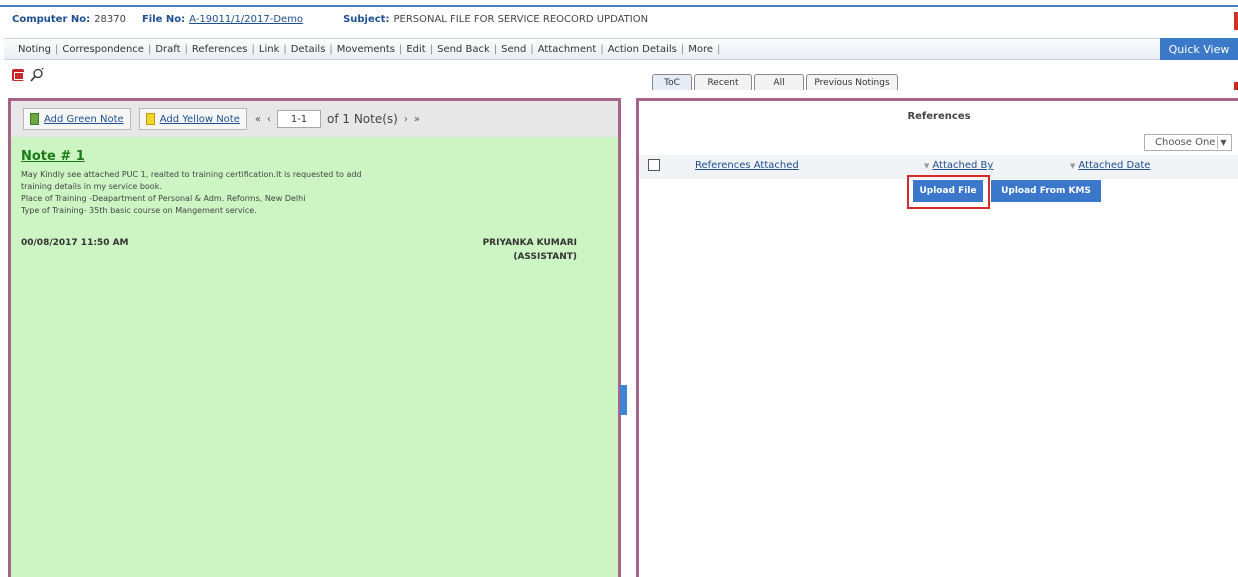 This screenshot has width=1238, height=577. Describe the element at coordinates (34, 119) in the screenshot. I see `green-note-icon` at that location.